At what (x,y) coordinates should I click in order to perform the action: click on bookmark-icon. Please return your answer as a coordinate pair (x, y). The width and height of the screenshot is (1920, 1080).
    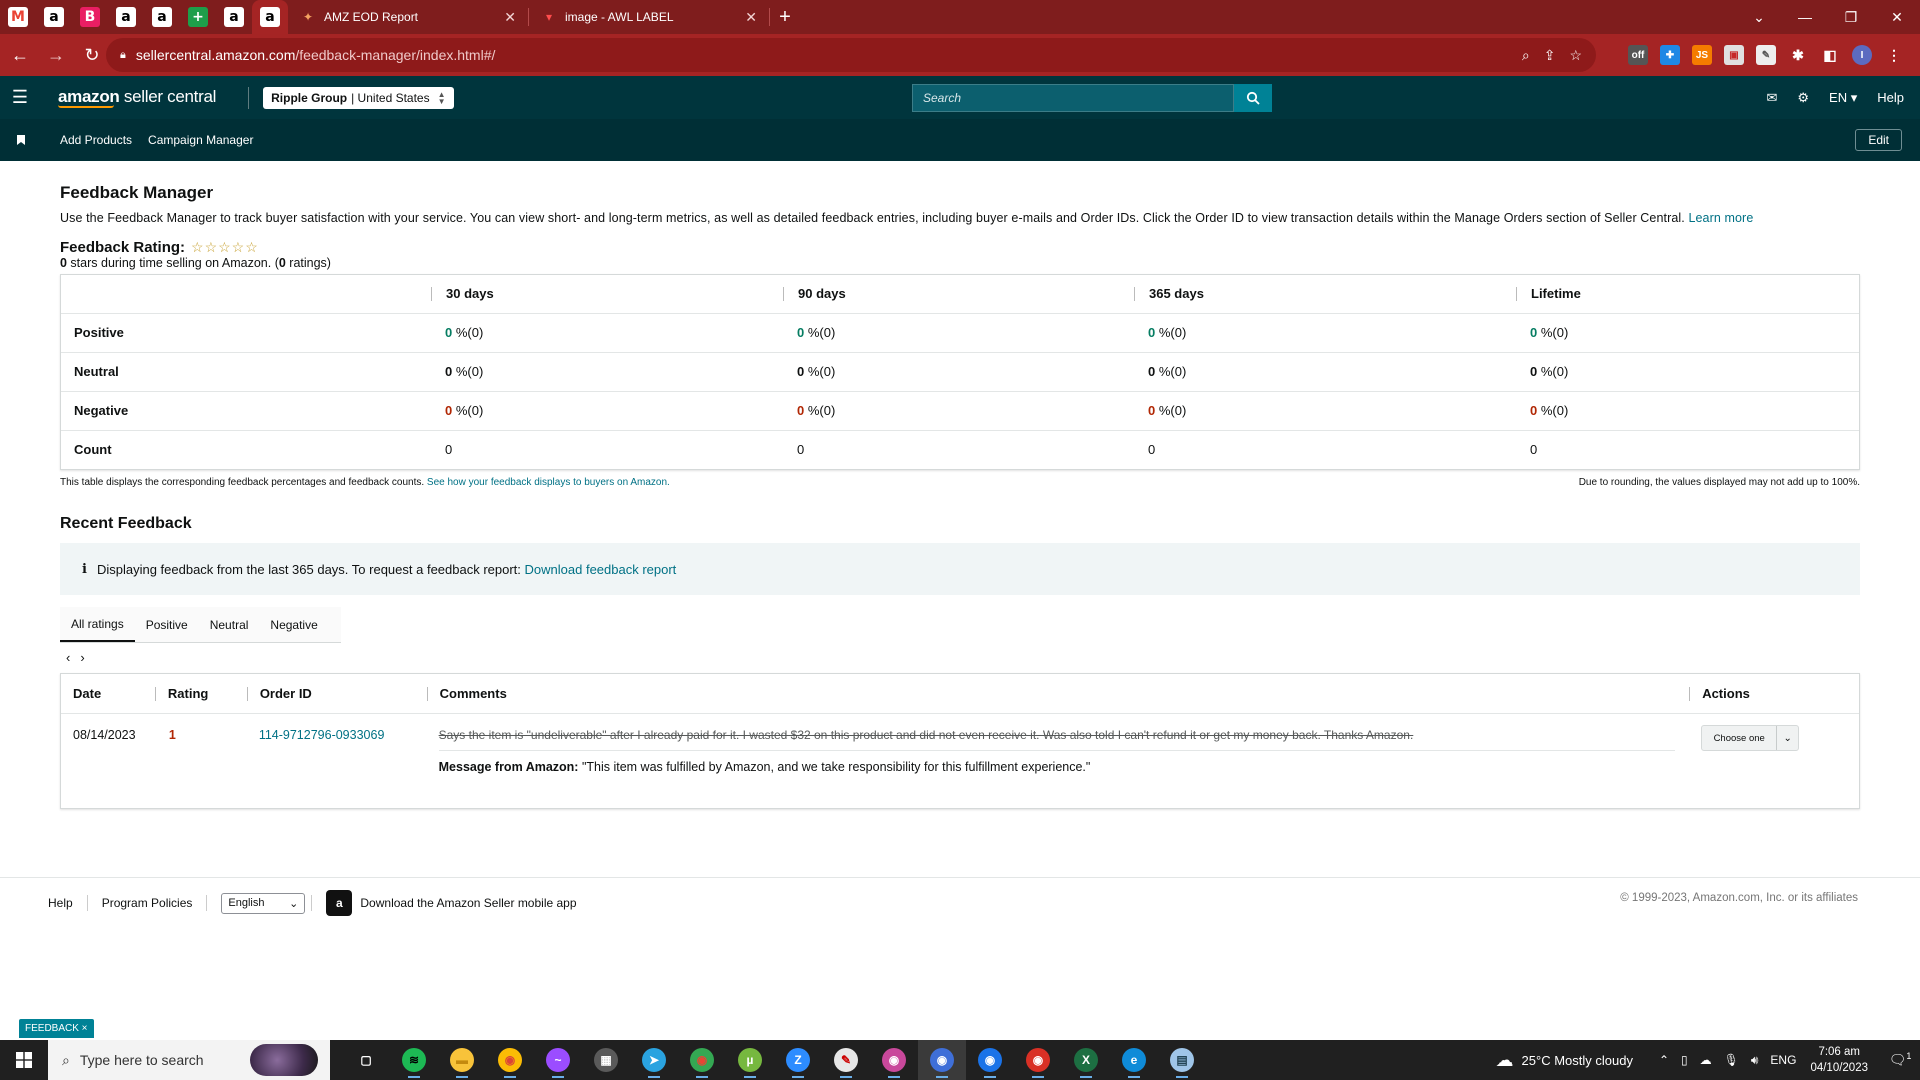
    Looking at the image, I should click on (21, 140).